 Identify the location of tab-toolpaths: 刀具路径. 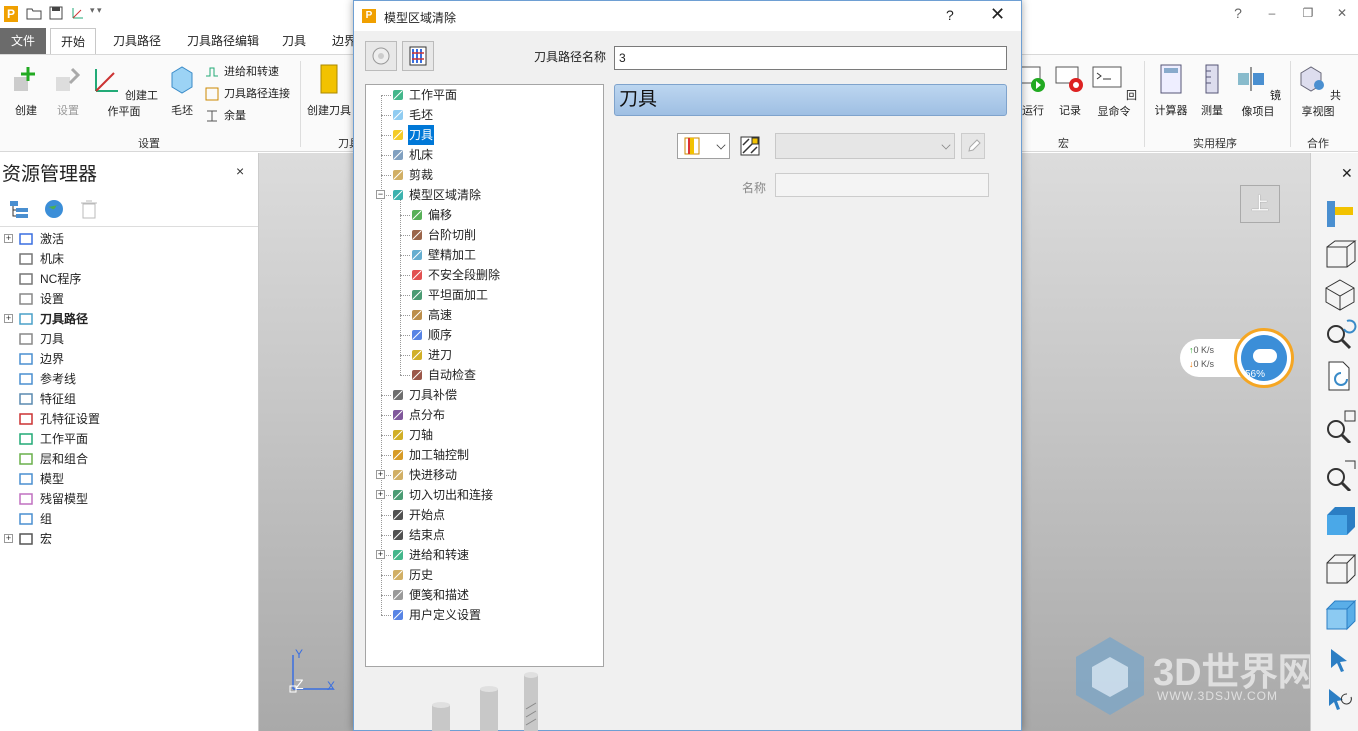
(137, 41).